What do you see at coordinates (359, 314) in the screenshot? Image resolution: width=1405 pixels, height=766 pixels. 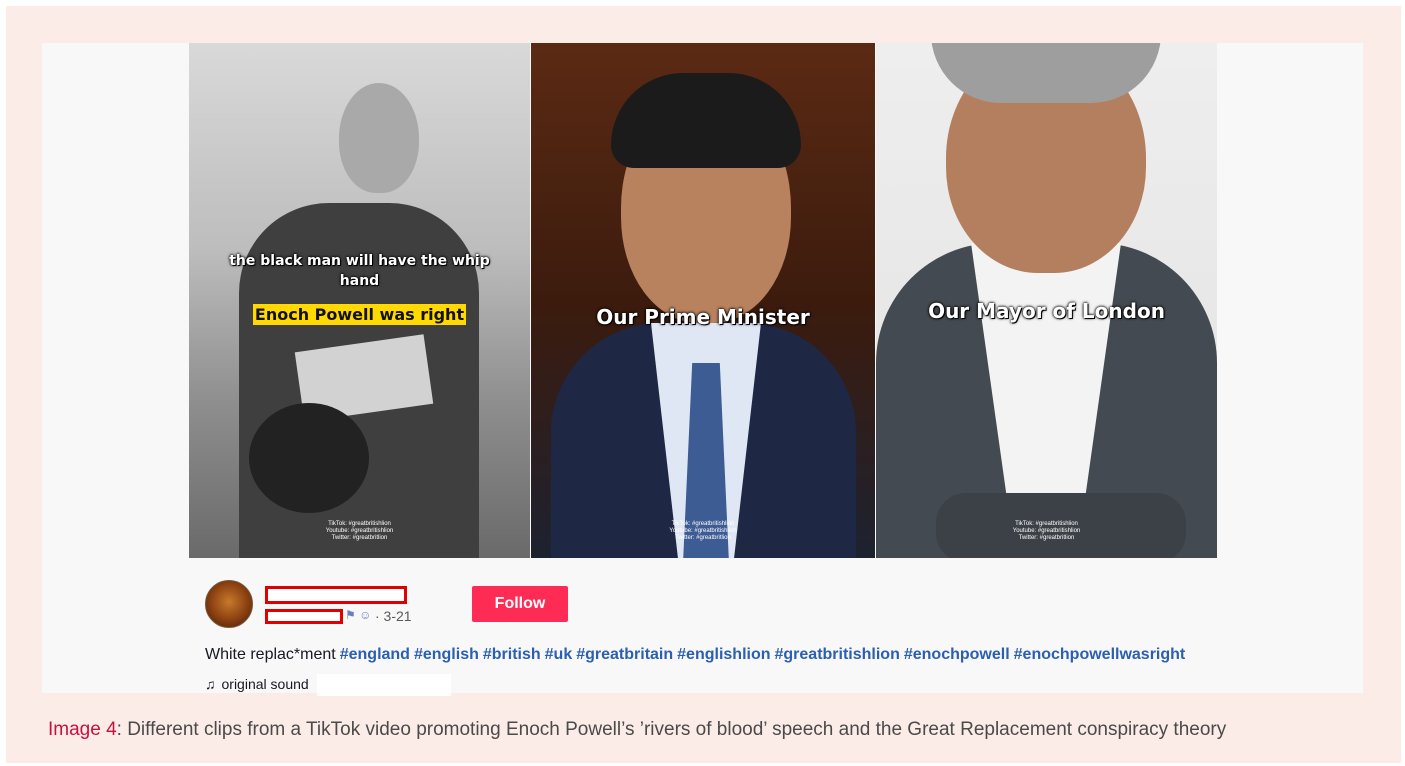 I see `caption-highlight: Enoch Powell was right` at bounding box center [359, 314].